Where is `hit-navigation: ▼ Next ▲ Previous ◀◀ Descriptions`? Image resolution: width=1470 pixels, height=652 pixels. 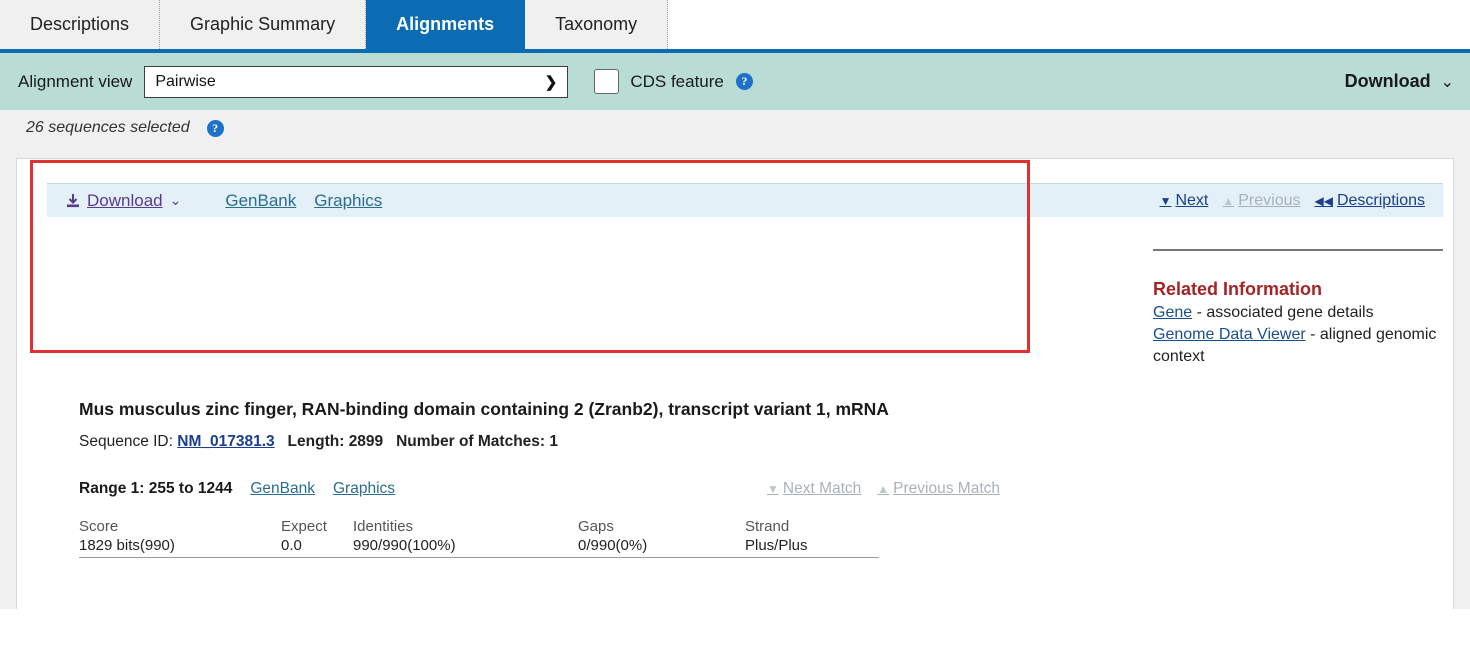 hit-navigation: ▼ Next ▲ Previous ◀◀ Descriptions is located at coordinates (1285, 201).